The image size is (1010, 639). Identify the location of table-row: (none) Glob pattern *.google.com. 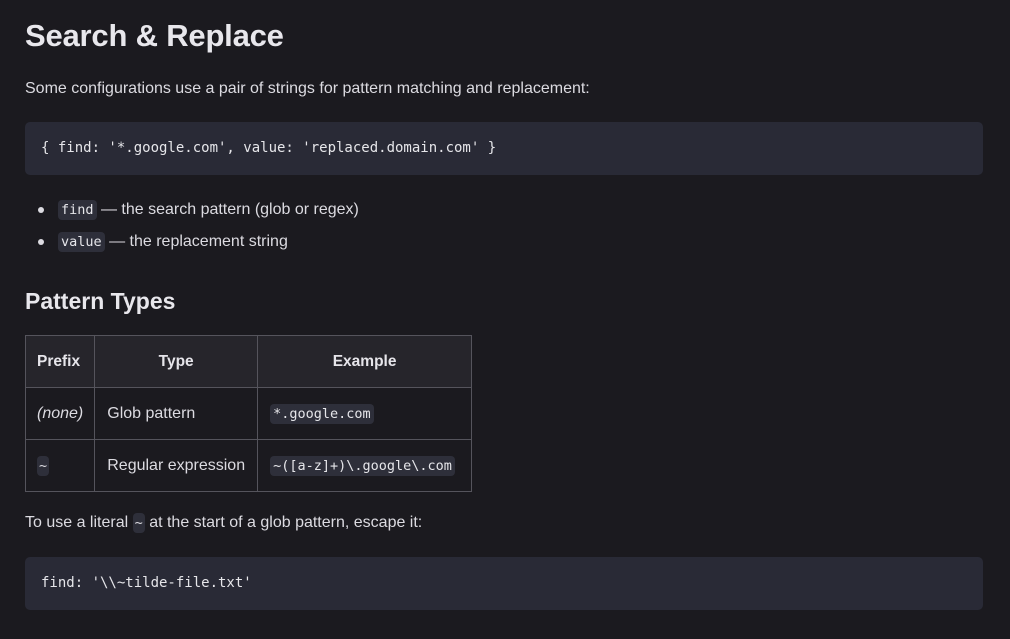
(248, 413).